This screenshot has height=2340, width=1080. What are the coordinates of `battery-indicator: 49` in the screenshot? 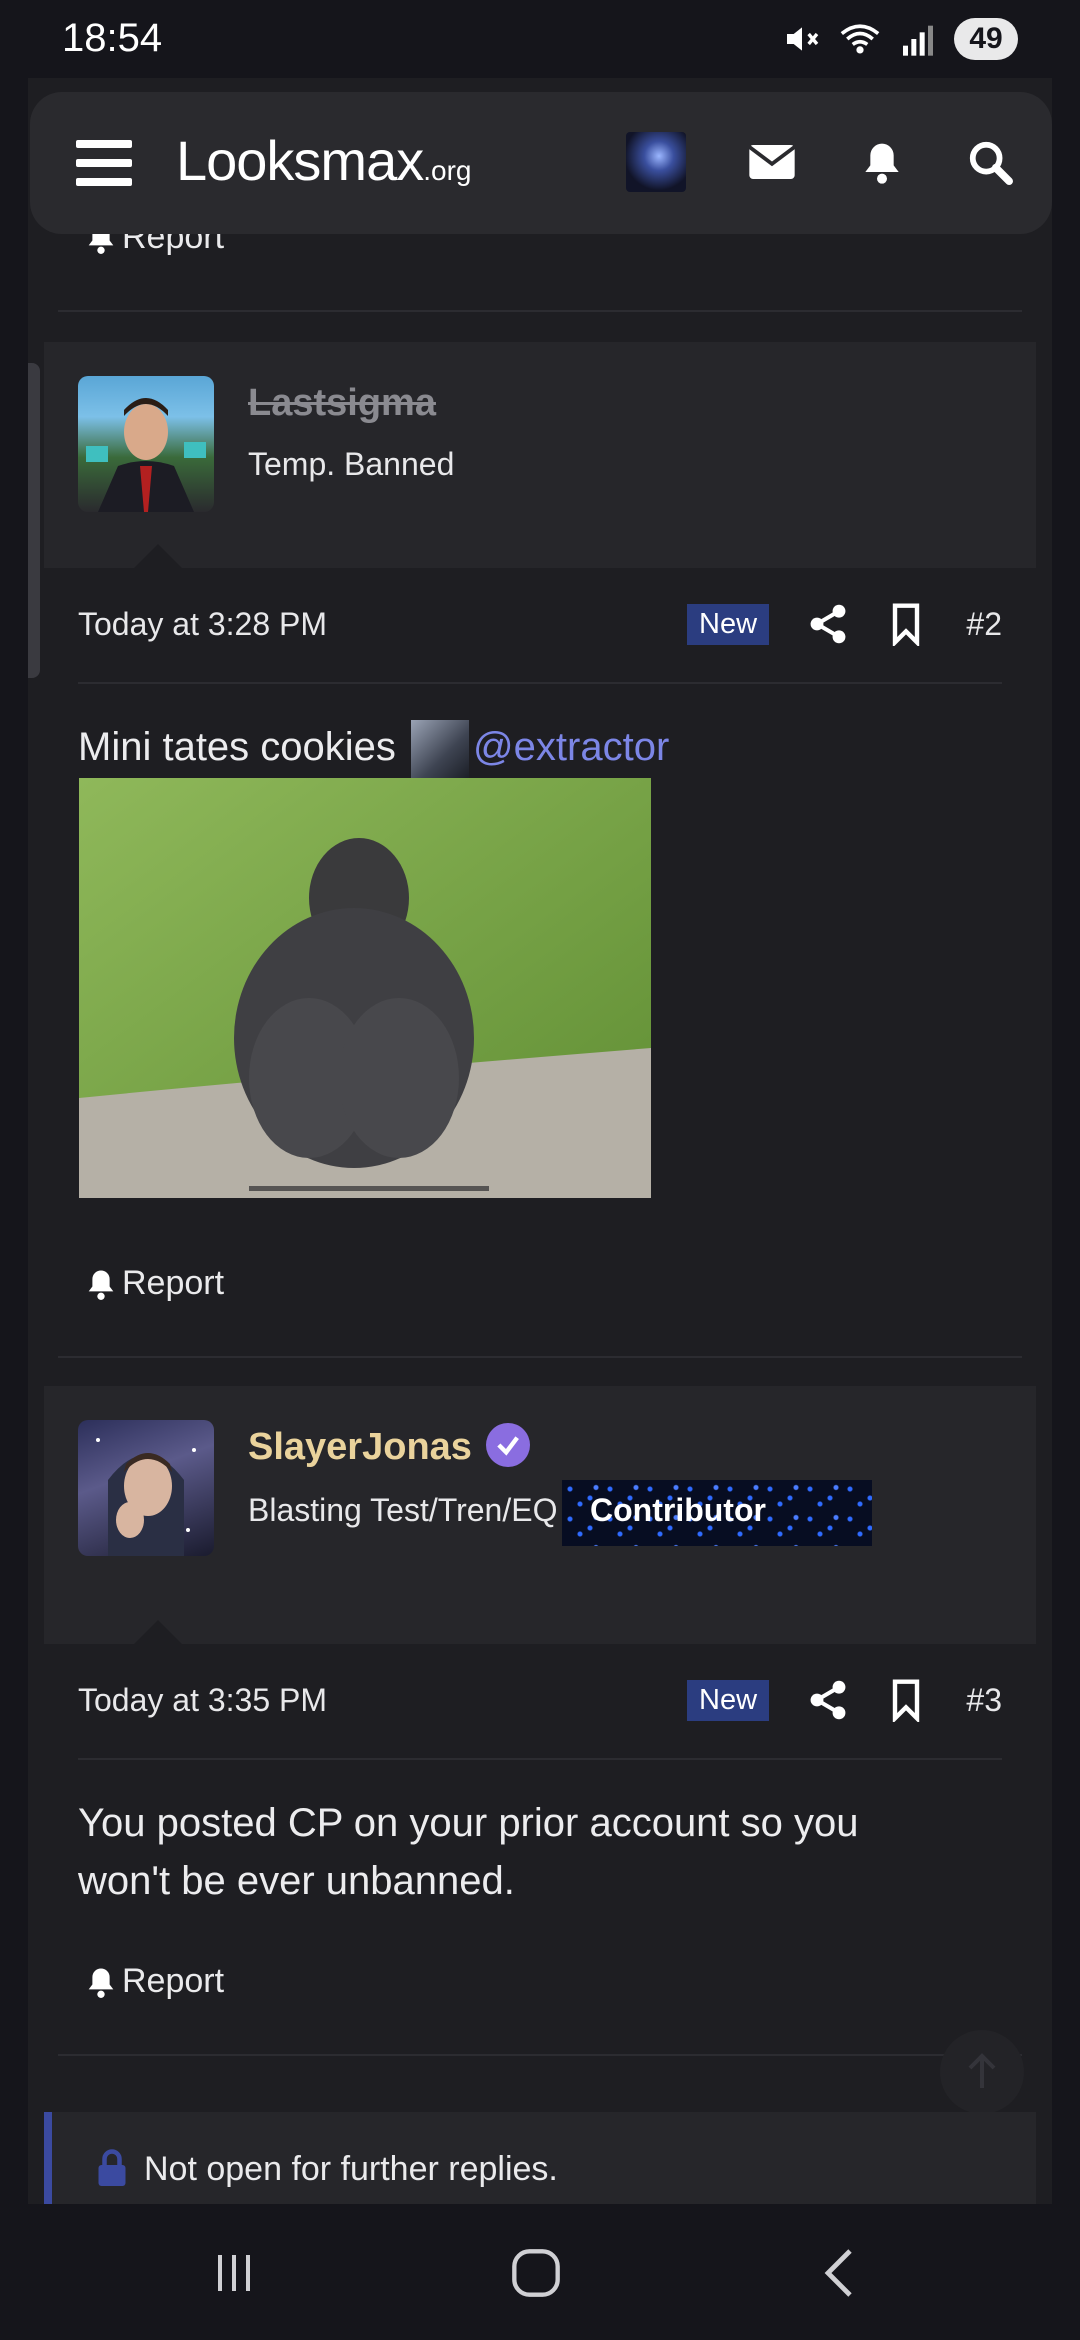 It's located at (986, 39).